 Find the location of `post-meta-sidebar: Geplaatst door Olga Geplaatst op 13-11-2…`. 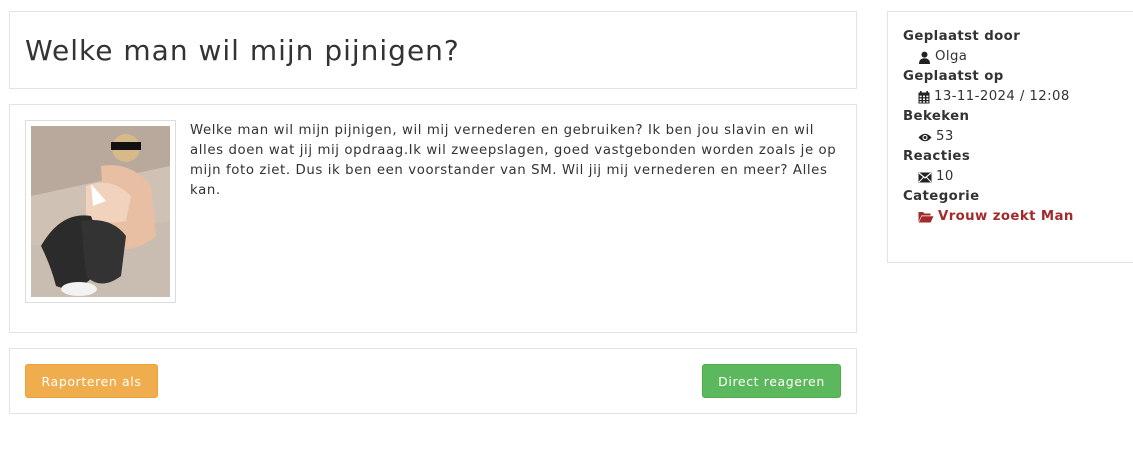

post-meta-sidebar: Geplaatst door Olga Geplaatst op 13-11-2… is located at coordinates (1010, 137).